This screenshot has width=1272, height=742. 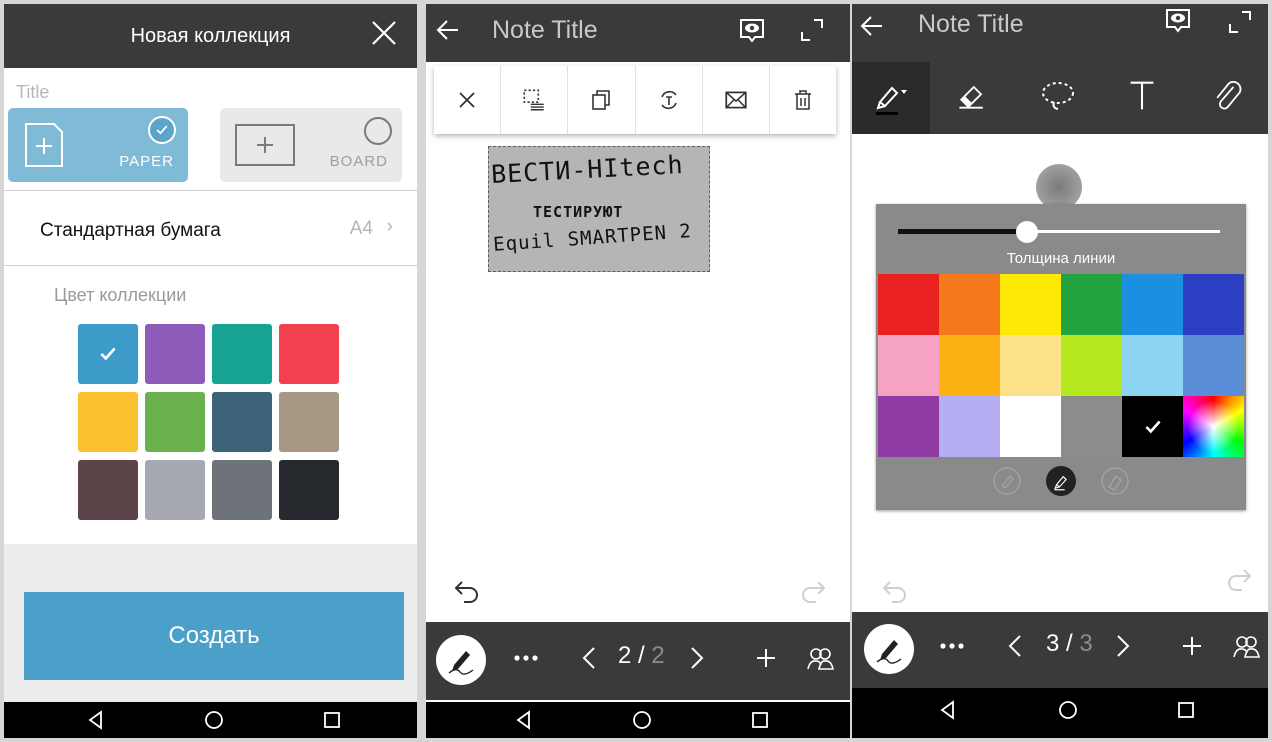 I want to click on copy-button, so click(x=602, y=100).